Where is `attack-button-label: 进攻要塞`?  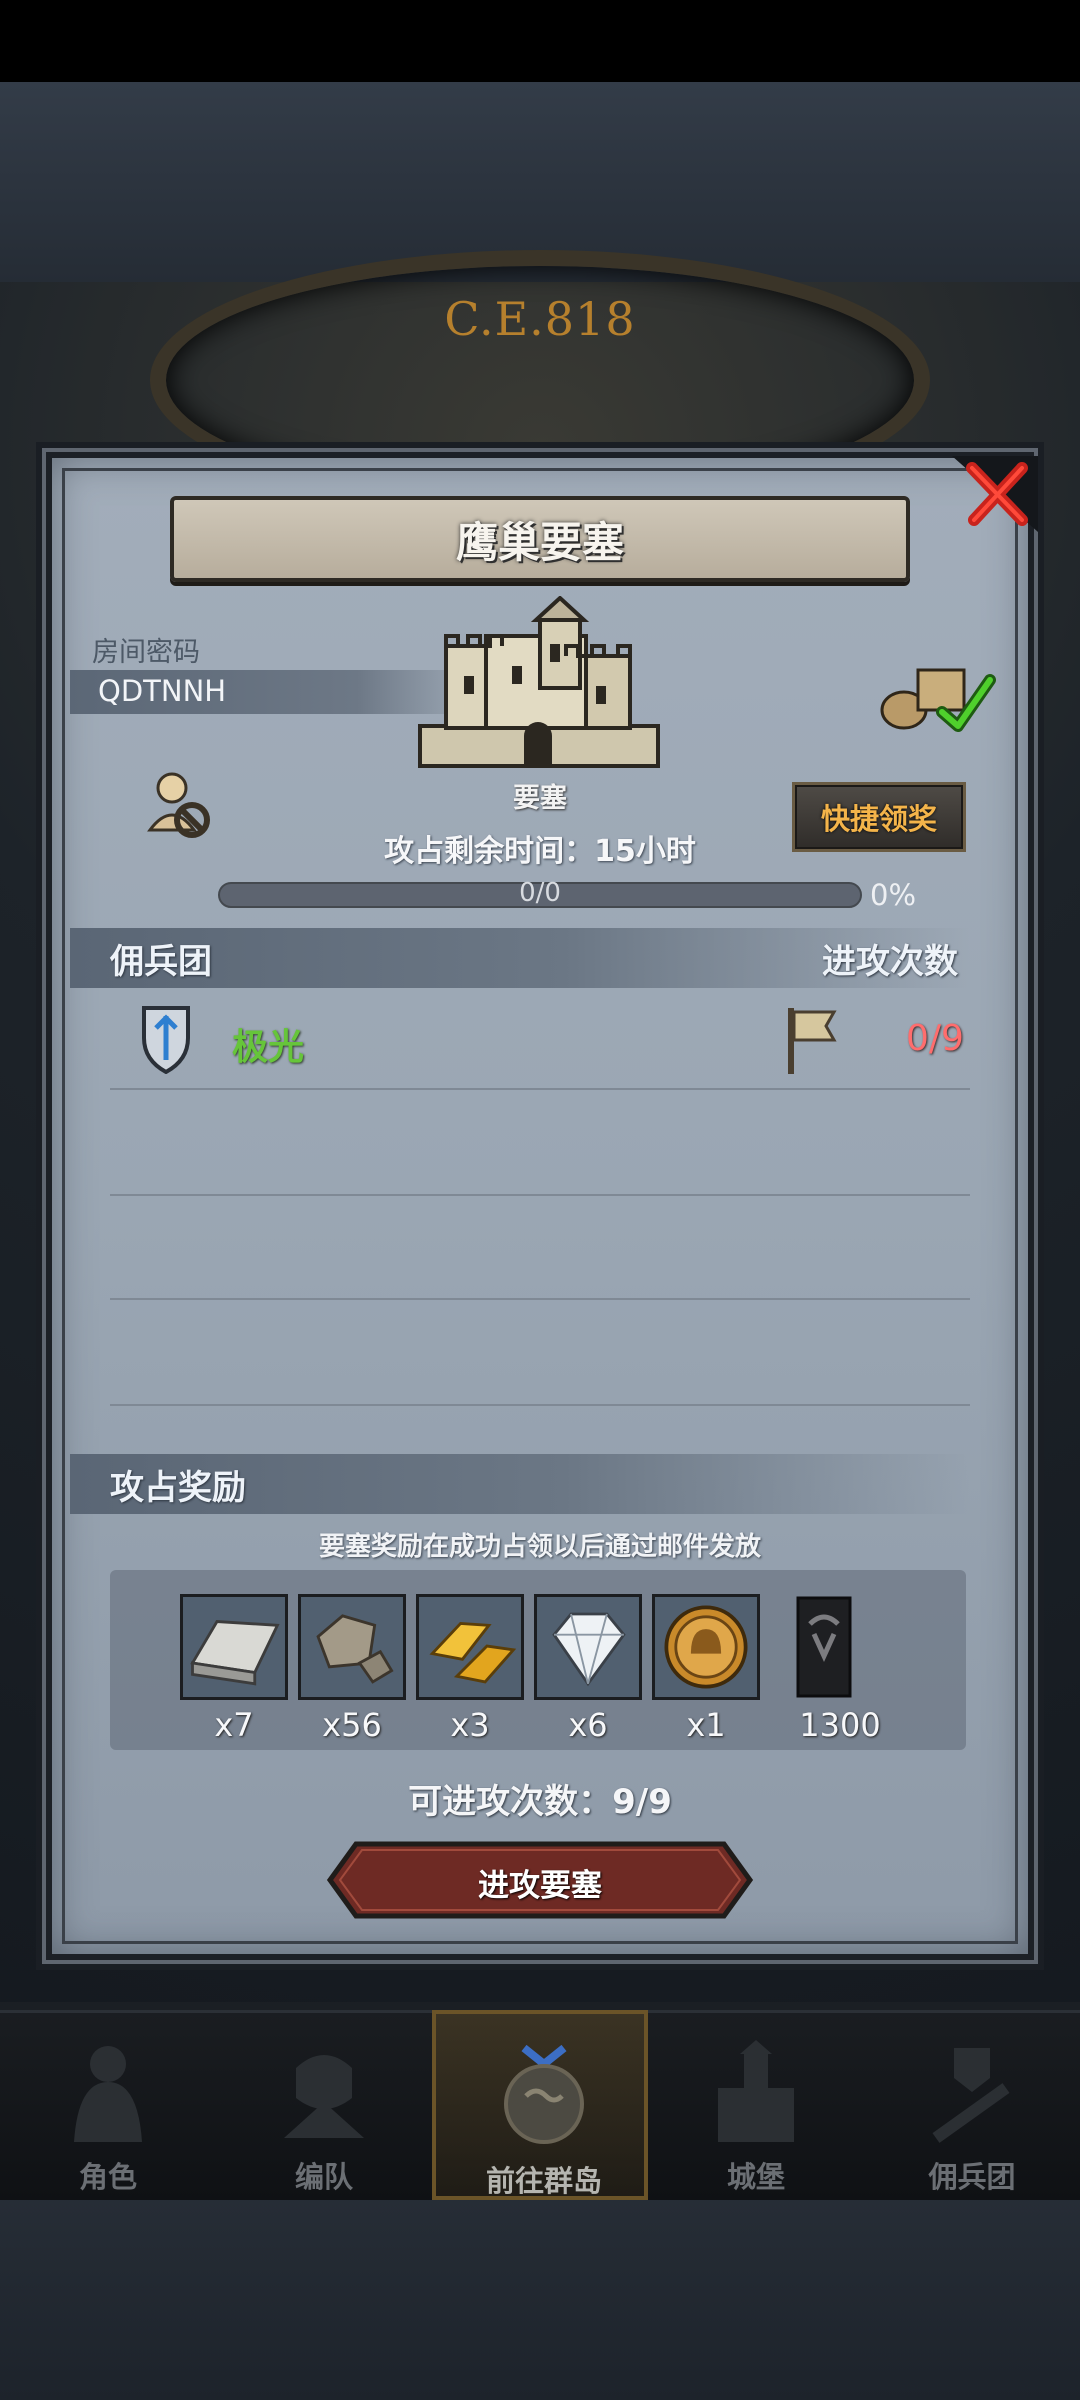 attack-button-label: 进攻要塞 is located at coordinates (540, 1886).